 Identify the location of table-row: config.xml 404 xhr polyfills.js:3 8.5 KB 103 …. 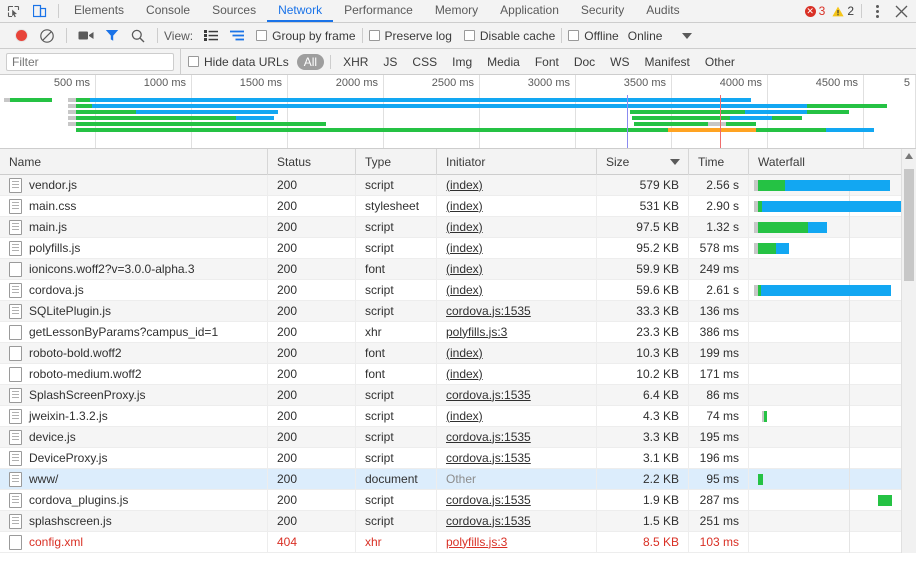
(458, 542).